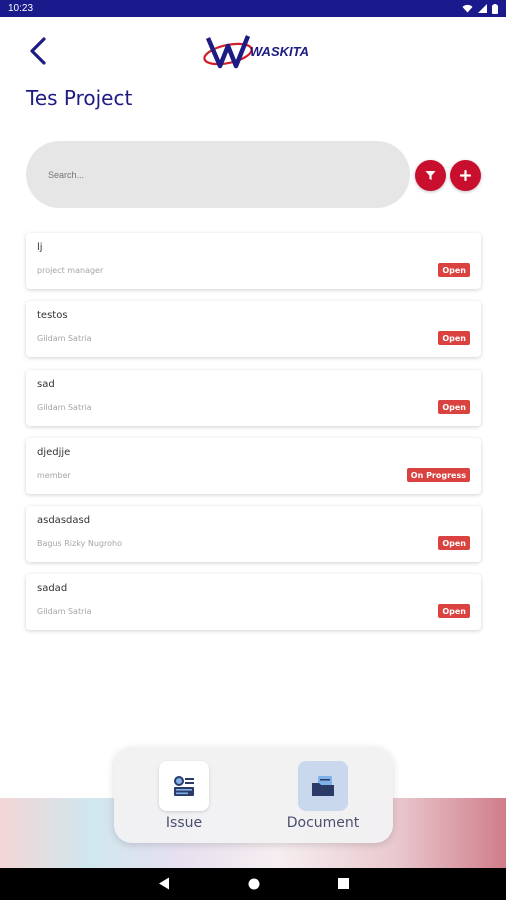 Image resolution: width=506 pixels, height=900 pixels. I want to click on back-button, so click(37, 51).